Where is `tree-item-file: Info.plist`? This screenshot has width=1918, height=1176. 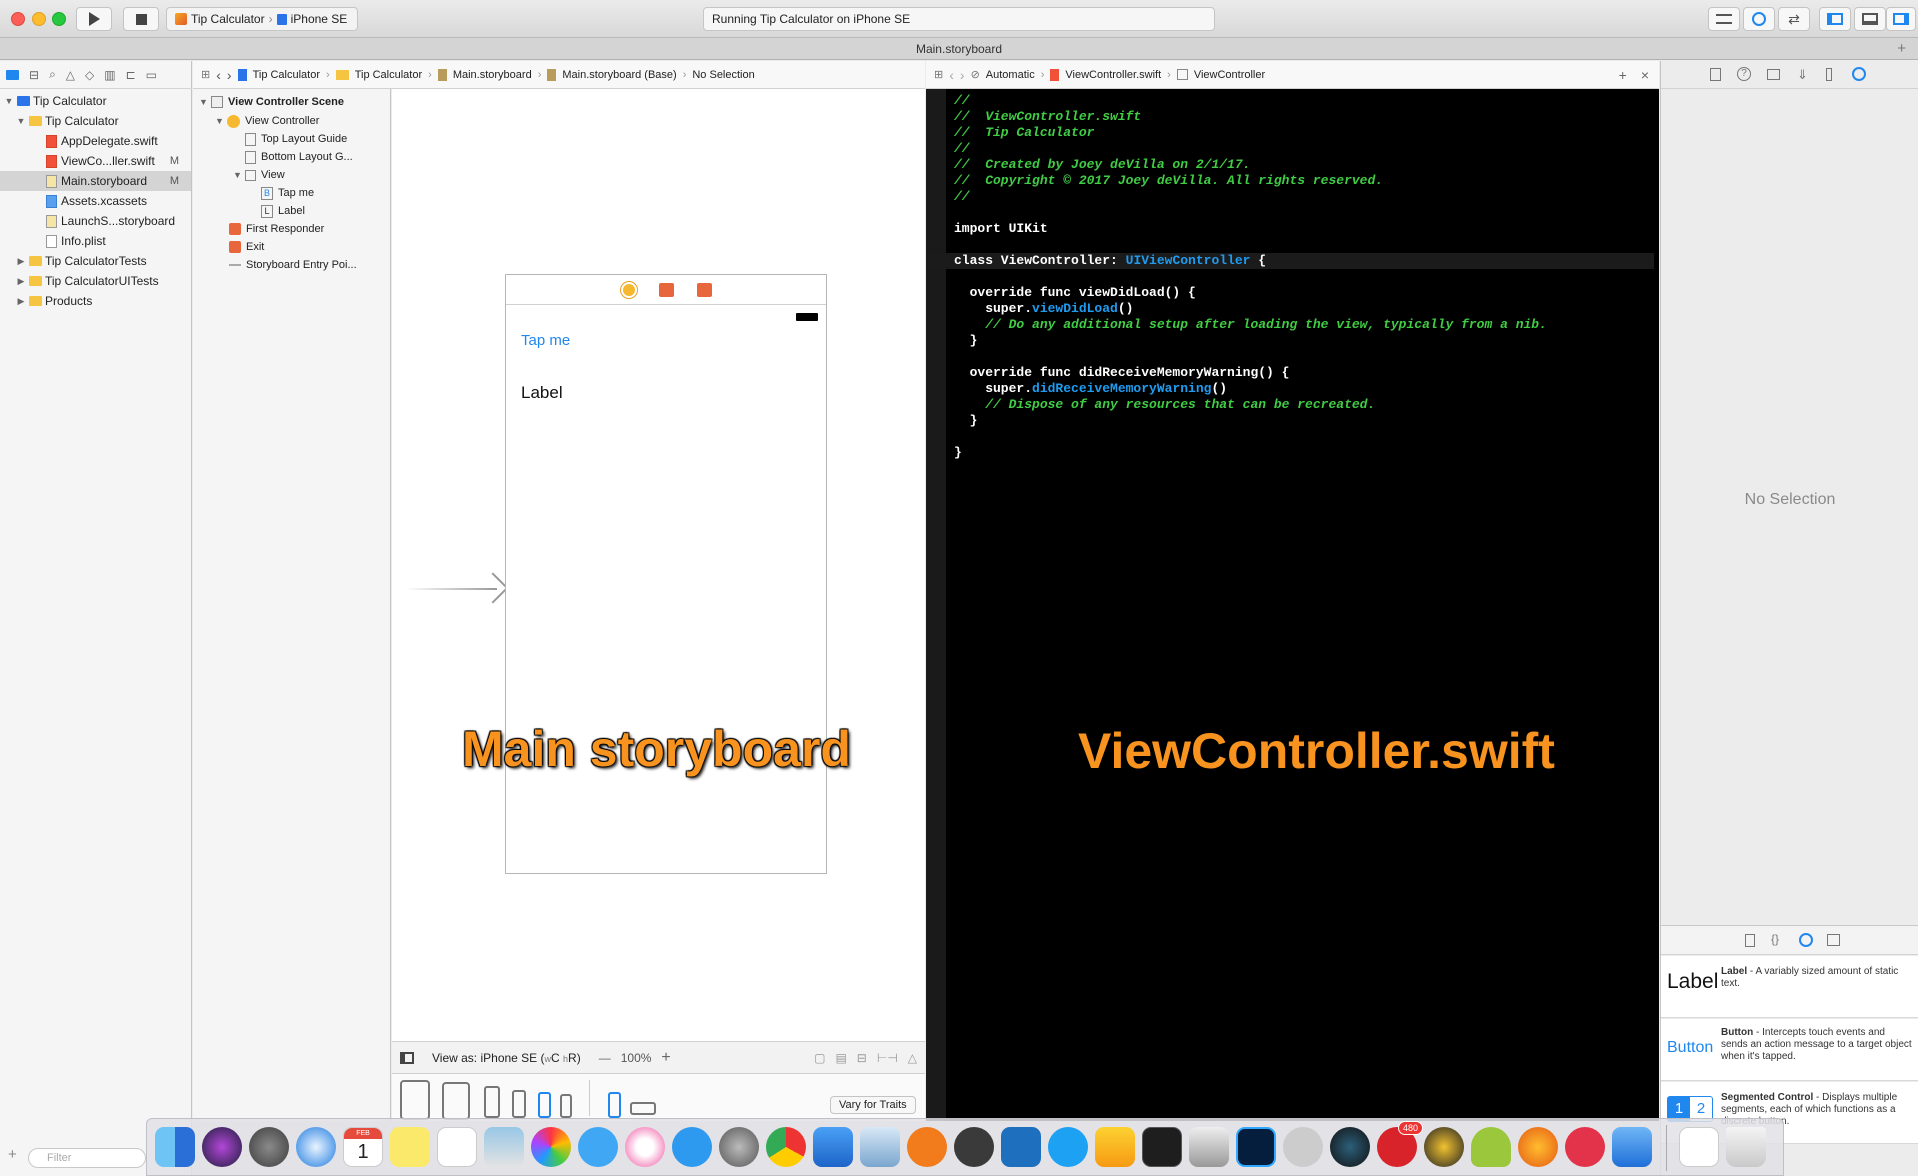 tree-item-file: Info.plist is located at coordinates (95, 241).